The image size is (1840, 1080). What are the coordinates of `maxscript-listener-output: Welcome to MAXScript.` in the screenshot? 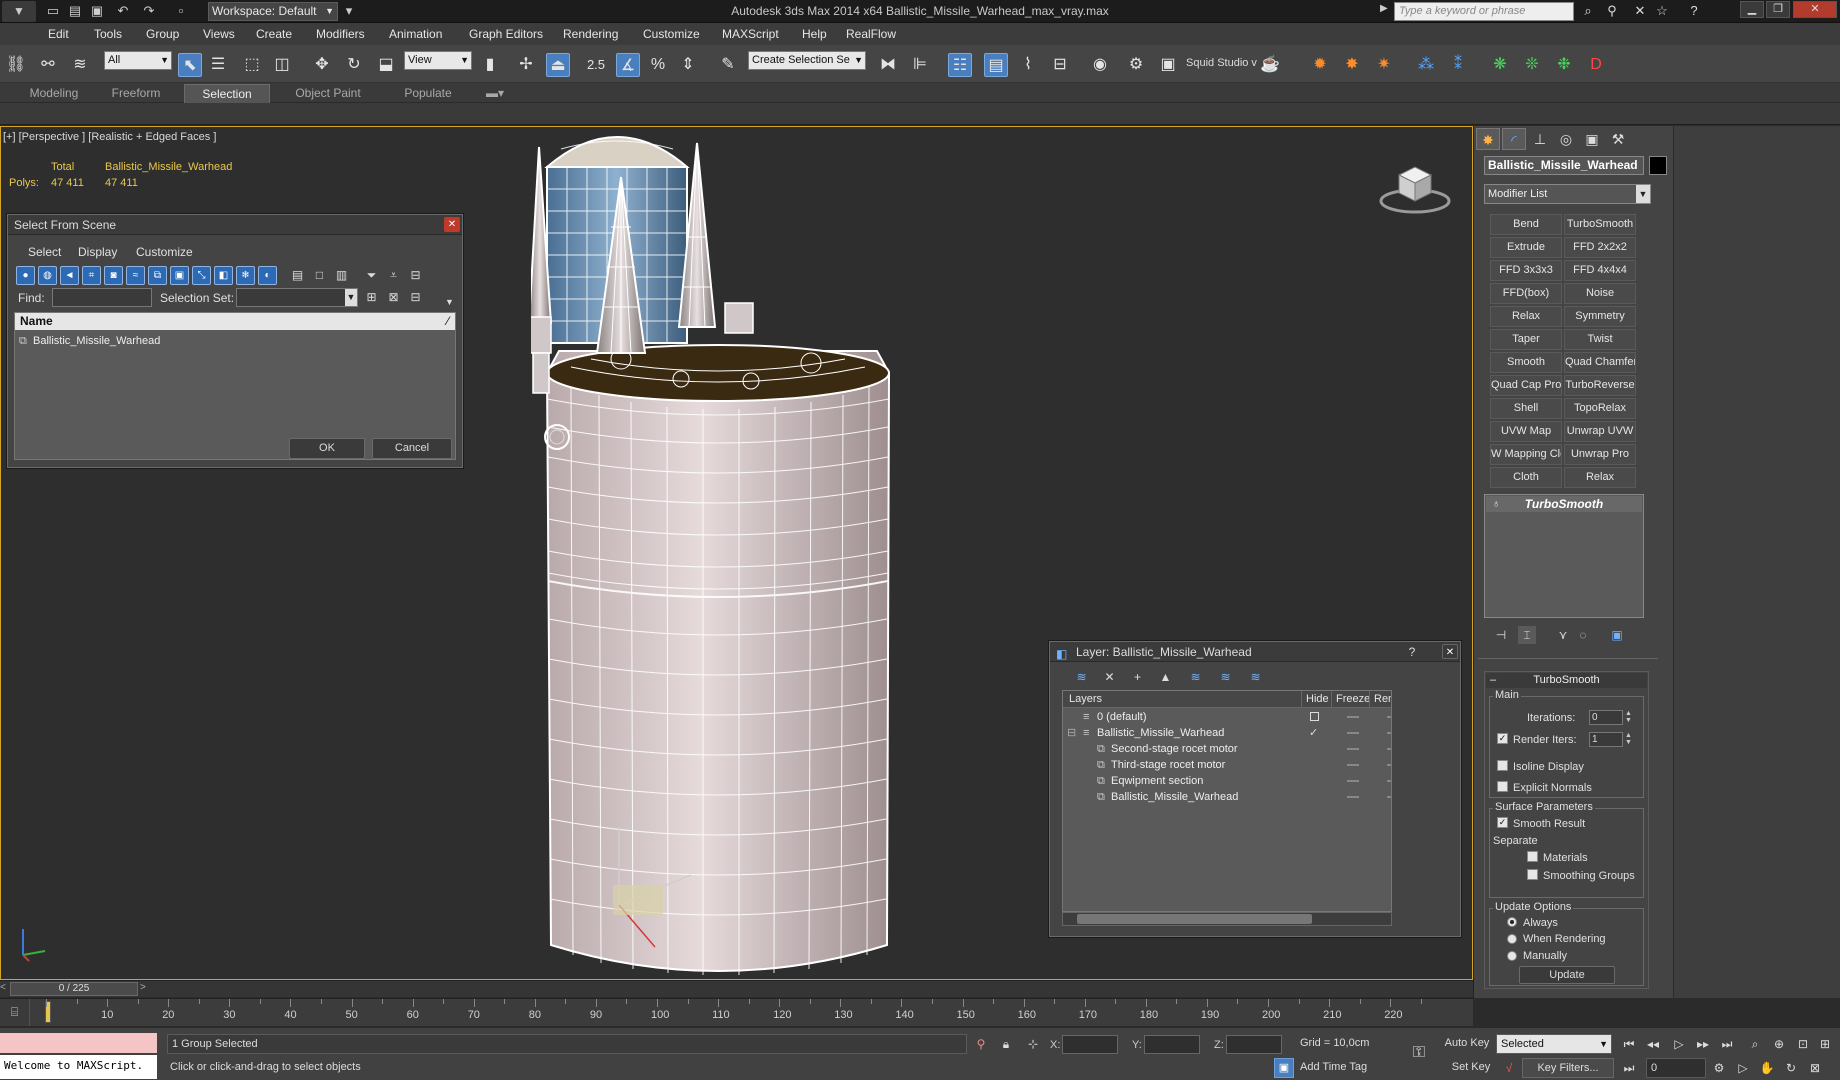 It's located at (78, 1067).